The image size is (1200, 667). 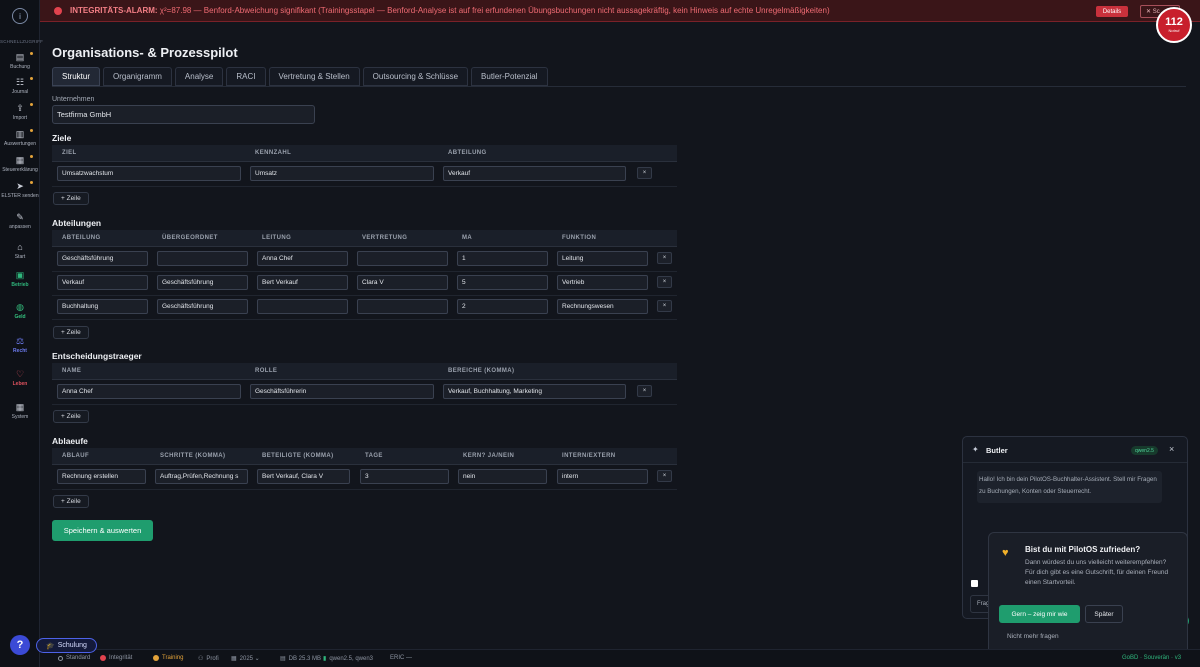 What do you see at coordinates (404, 476) in the screenshot?
I see `ablaeufe-cell-input: 3` at bounding box center [404, 476].